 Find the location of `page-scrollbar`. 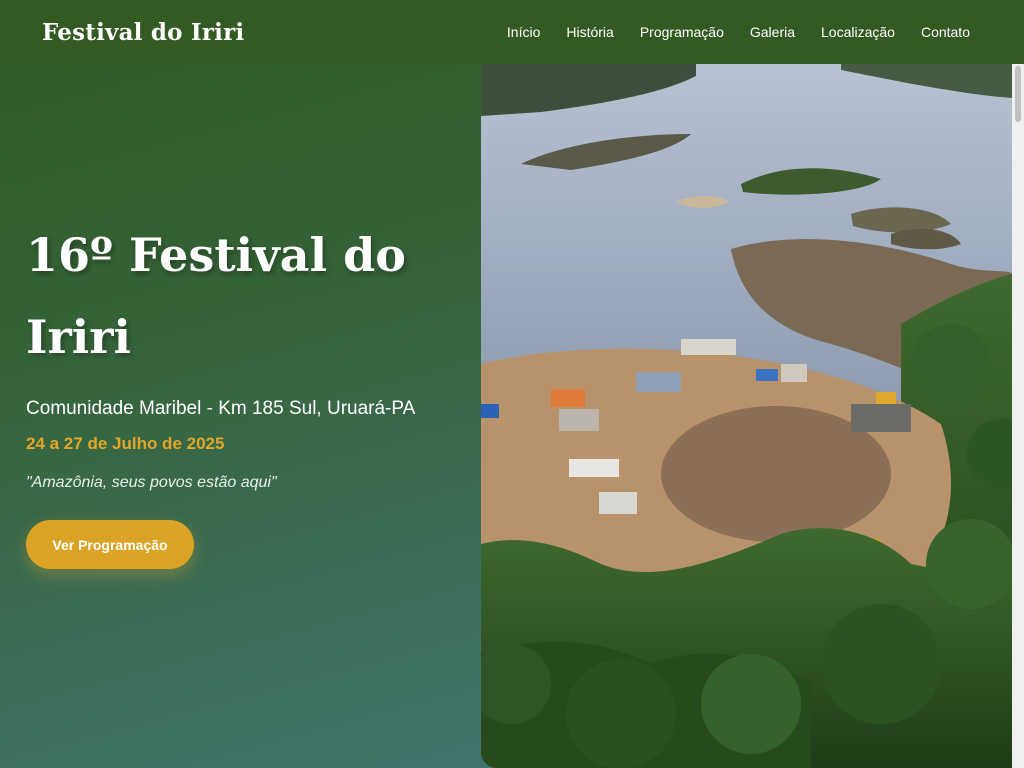

page-scrollbar is located at coordinates (1018, 416).